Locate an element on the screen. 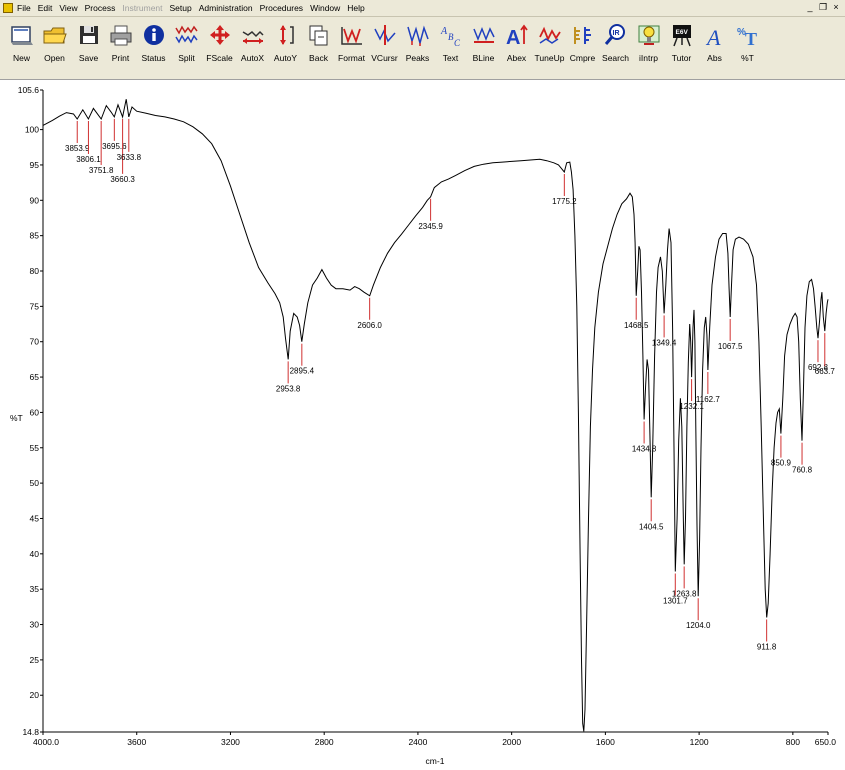  abex-button: A Abex is located at coordinates (516, 47).